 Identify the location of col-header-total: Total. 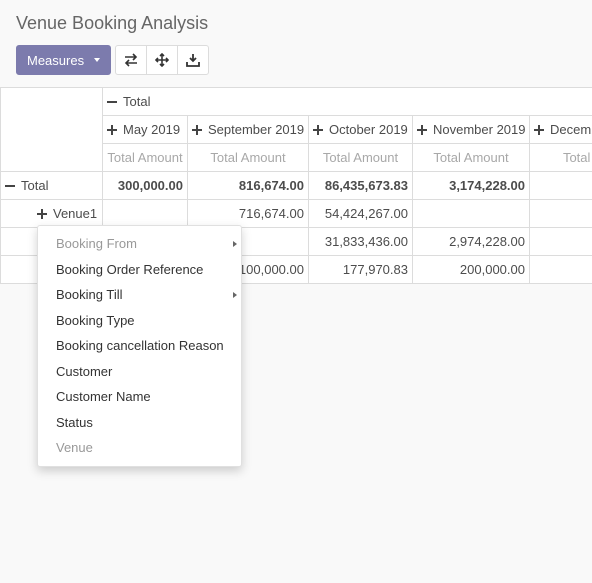
(346, 101).